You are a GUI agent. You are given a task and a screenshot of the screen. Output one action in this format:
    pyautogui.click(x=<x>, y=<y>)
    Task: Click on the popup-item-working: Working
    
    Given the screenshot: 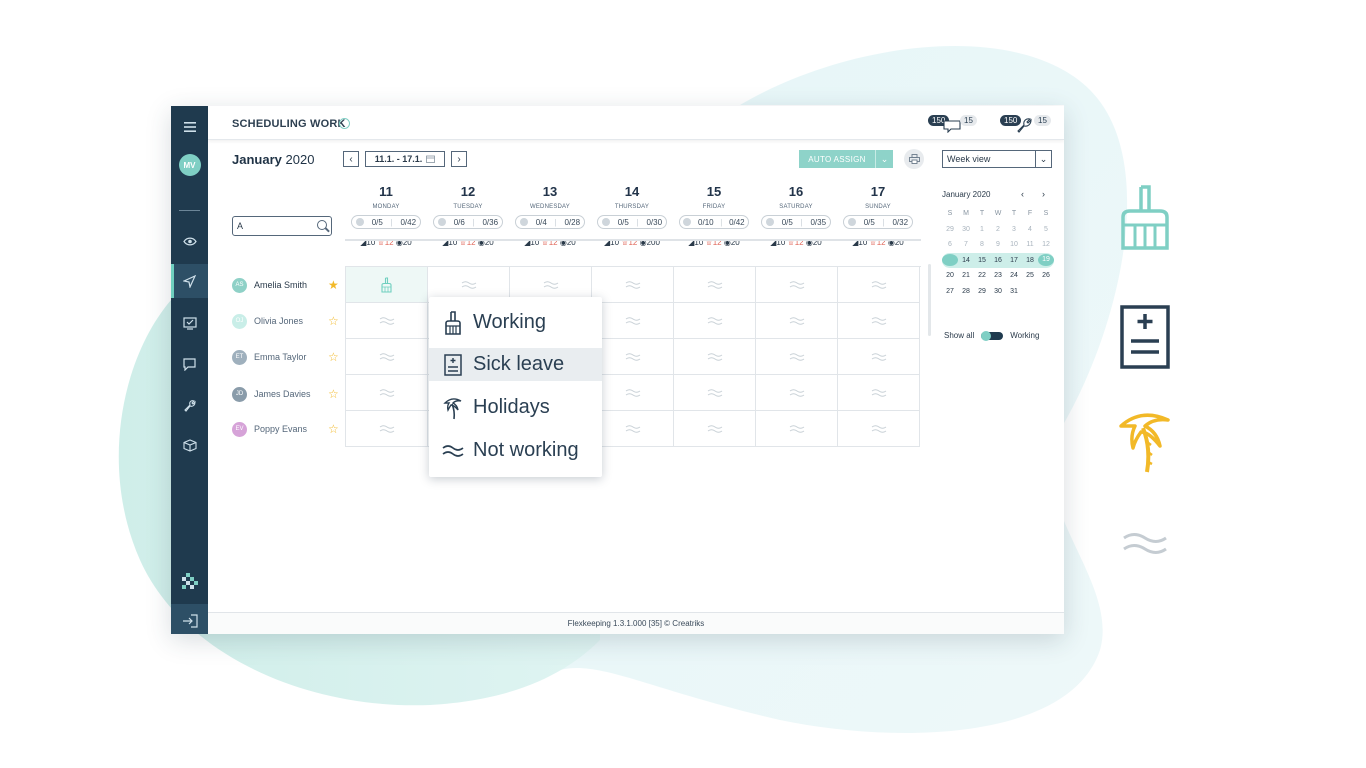 What is the action you would take?
    pyautogui.click(x=515, y=322)
    